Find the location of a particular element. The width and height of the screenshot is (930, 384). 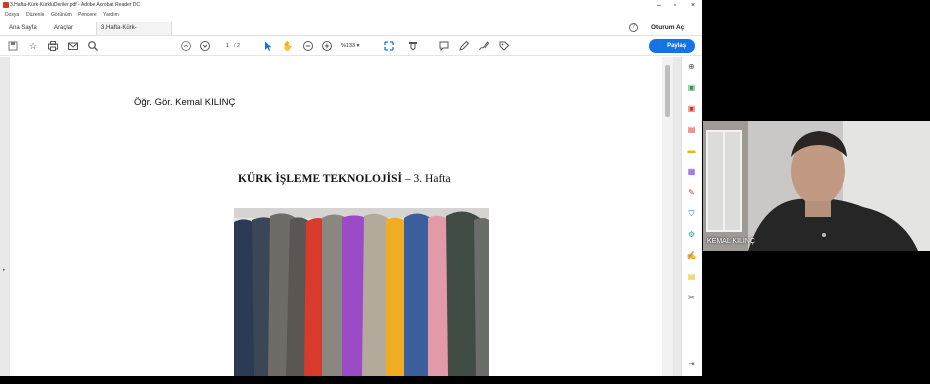

maximize-button: ▫ is located at coordinates (675, 5).